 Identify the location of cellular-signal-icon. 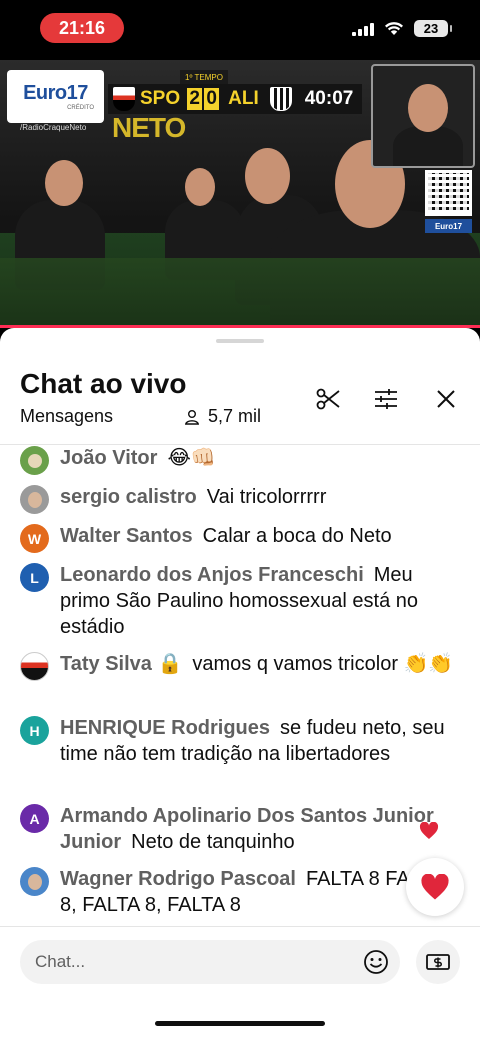
(363, 29).